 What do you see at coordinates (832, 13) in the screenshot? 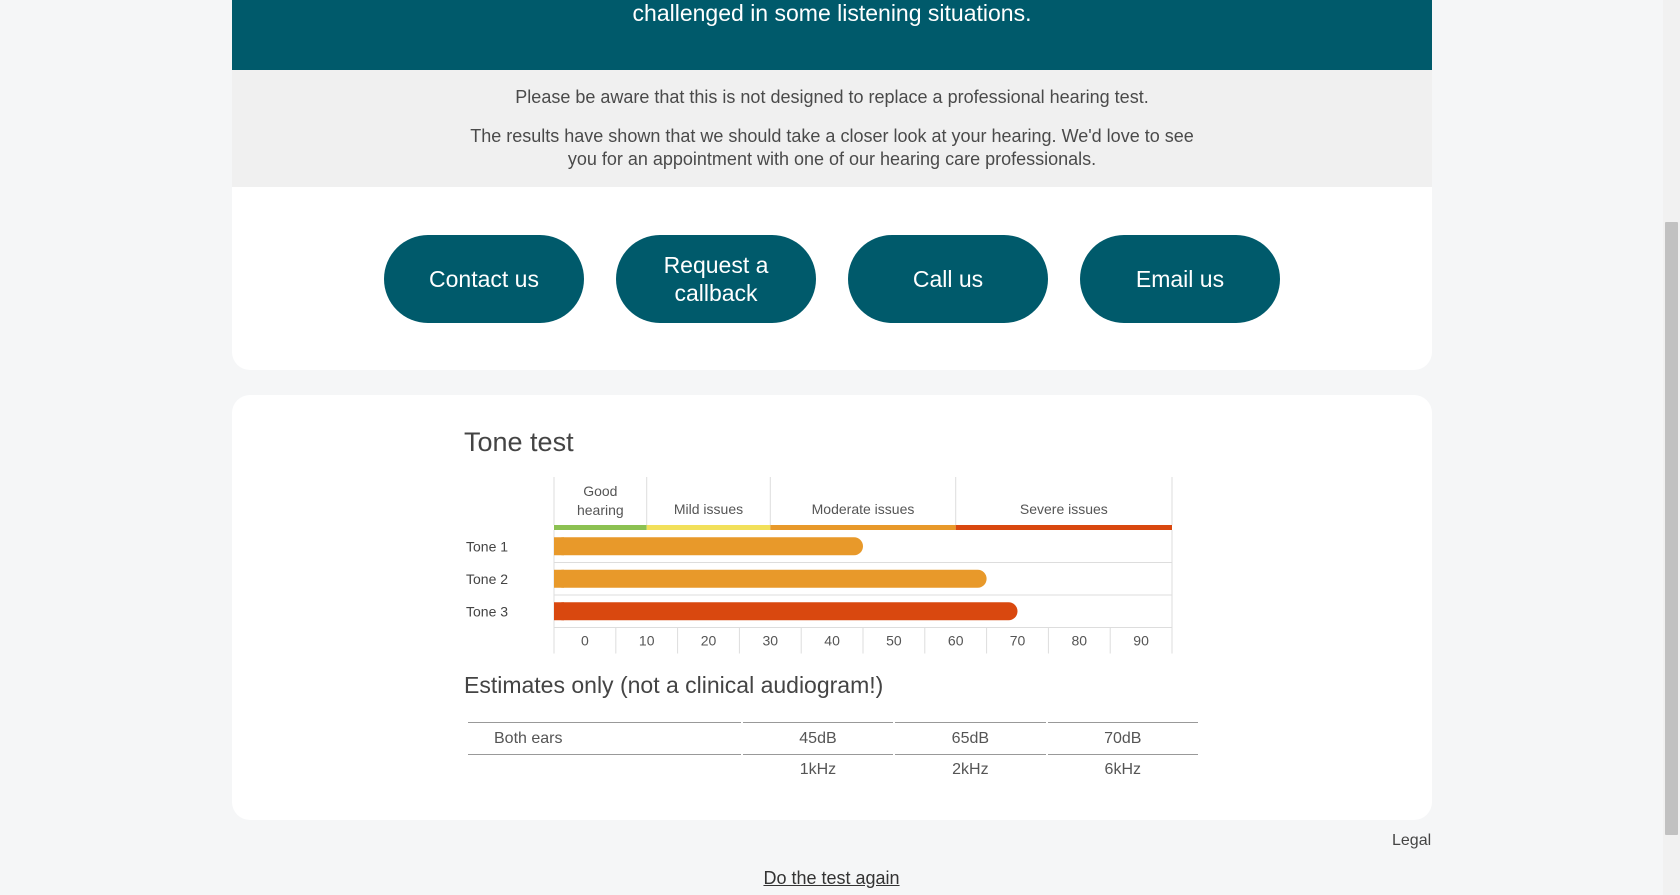
I see `result-banner-text: challenged in some listening situations.` at bounding box center [832, 13].